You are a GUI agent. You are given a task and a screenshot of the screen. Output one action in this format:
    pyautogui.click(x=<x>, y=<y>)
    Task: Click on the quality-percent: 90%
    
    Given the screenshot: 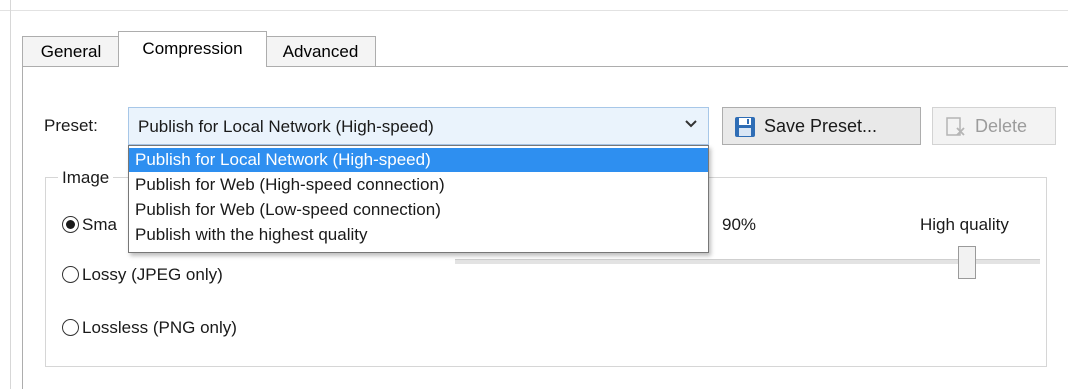 What is the action you would take?
    pyautogui.click(x=739, y=224)
    